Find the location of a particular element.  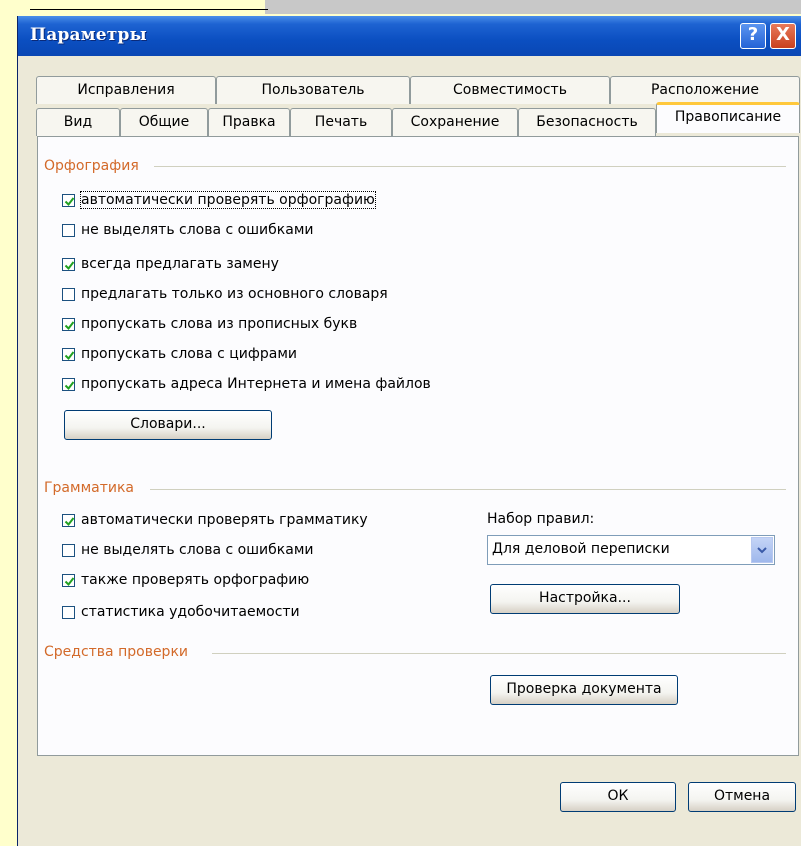

grammar-group-divider is located at coordinates (468, 489).